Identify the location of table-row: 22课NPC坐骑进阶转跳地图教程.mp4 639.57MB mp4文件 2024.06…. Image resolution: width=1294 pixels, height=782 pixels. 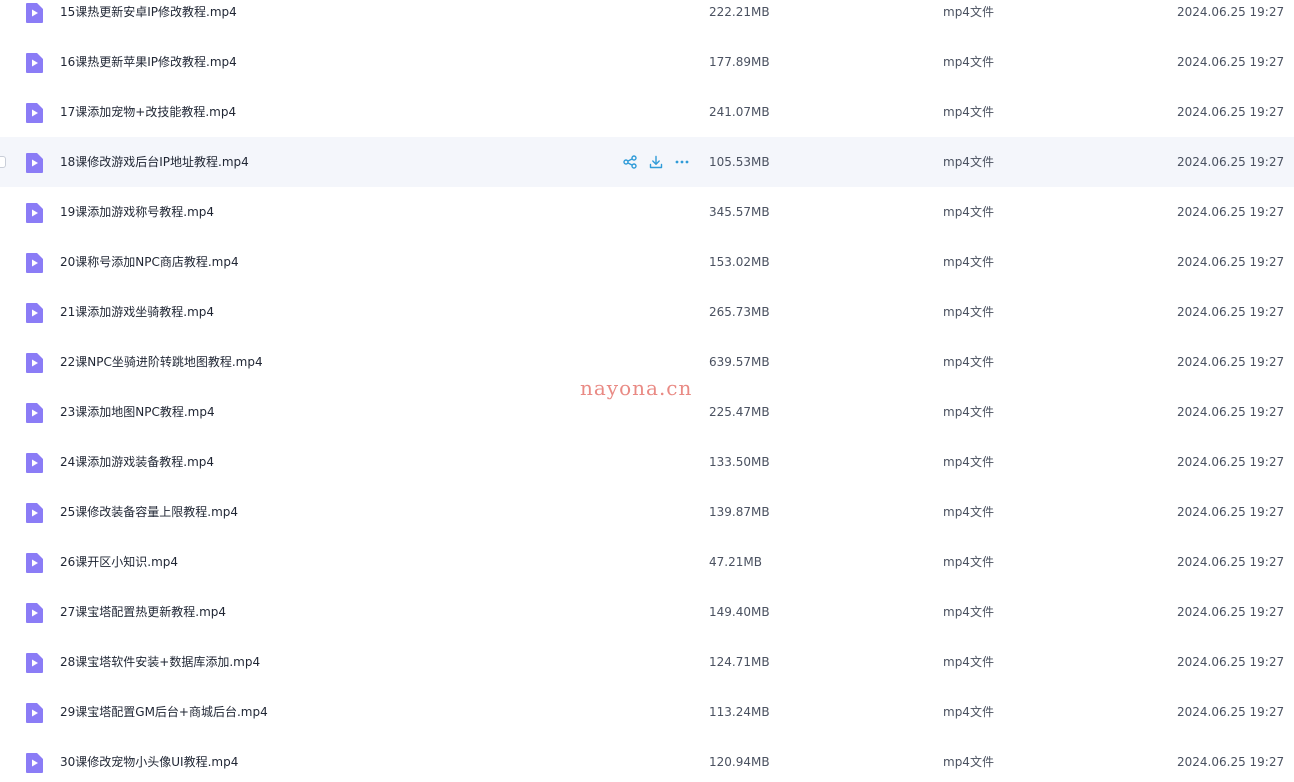
(647, 362).